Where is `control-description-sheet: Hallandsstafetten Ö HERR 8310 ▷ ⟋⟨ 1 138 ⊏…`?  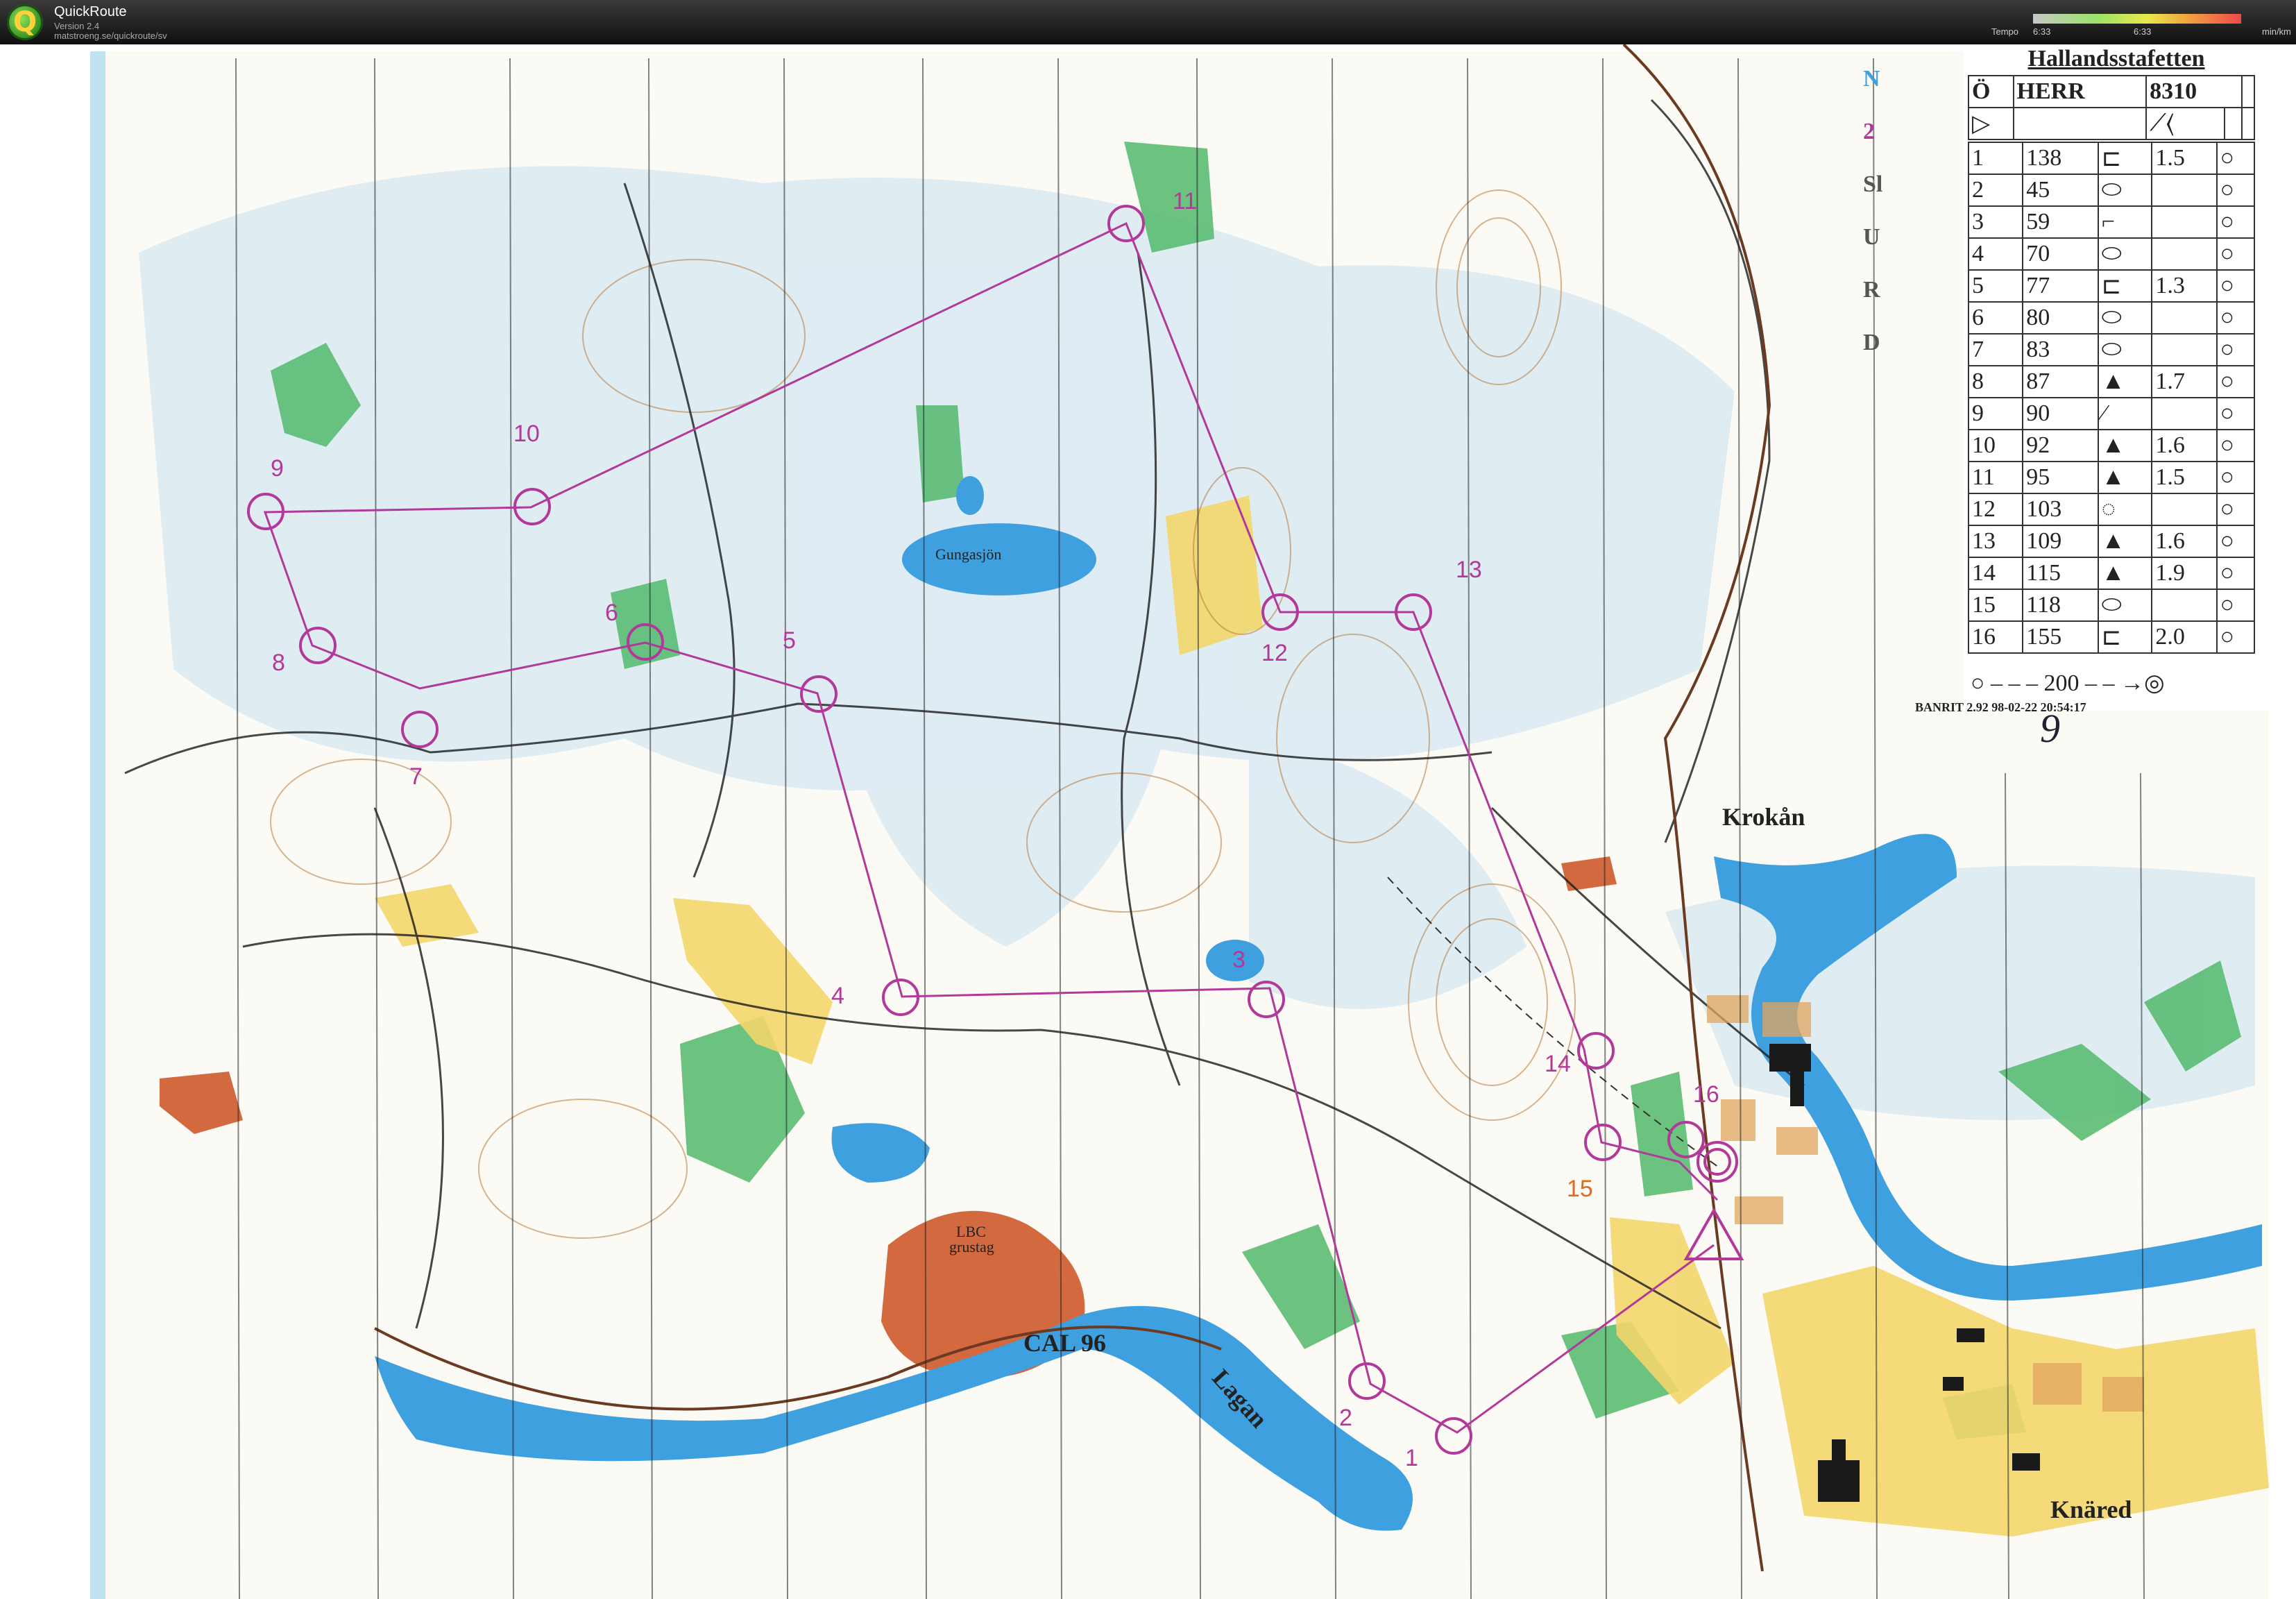
control-description-sheet: Hallandsstafetten Ö HERR 8310 ▷ ⟋⟨ 1 138 ⊏… is located at coordinates (2092, 397).